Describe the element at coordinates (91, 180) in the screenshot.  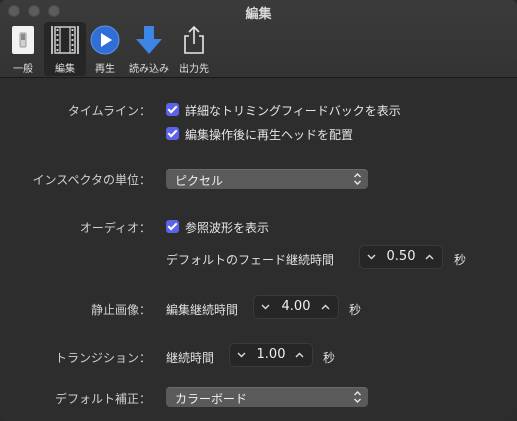
I see `inspector-units-label: インスペクタの単位：` at that location.